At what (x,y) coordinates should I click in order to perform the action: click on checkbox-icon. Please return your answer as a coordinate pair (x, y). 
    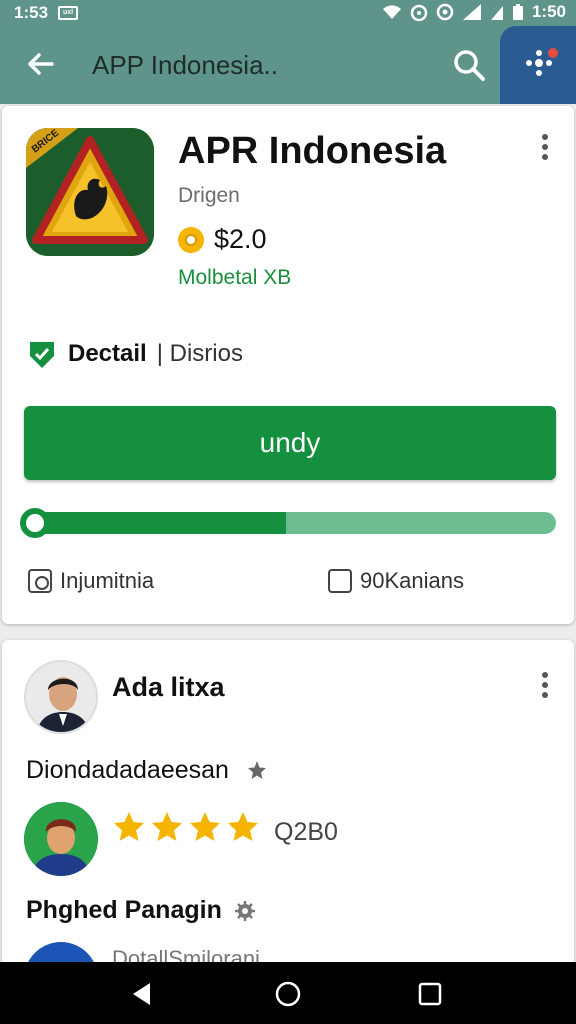
    Looking at the image, I should click on (340, 581).